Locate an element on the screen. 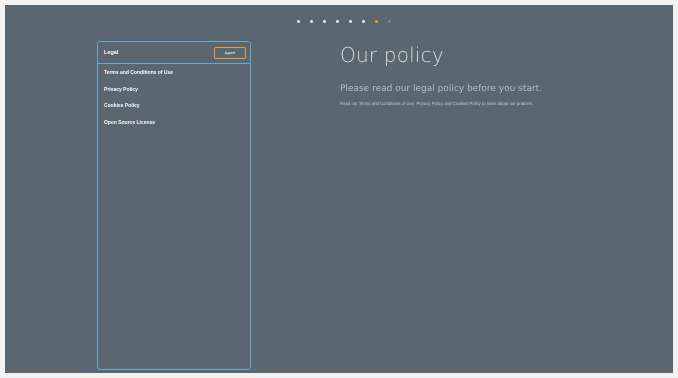  legal-item-terms: Terms and Conditions of Use is located at coordinates (174, 76).